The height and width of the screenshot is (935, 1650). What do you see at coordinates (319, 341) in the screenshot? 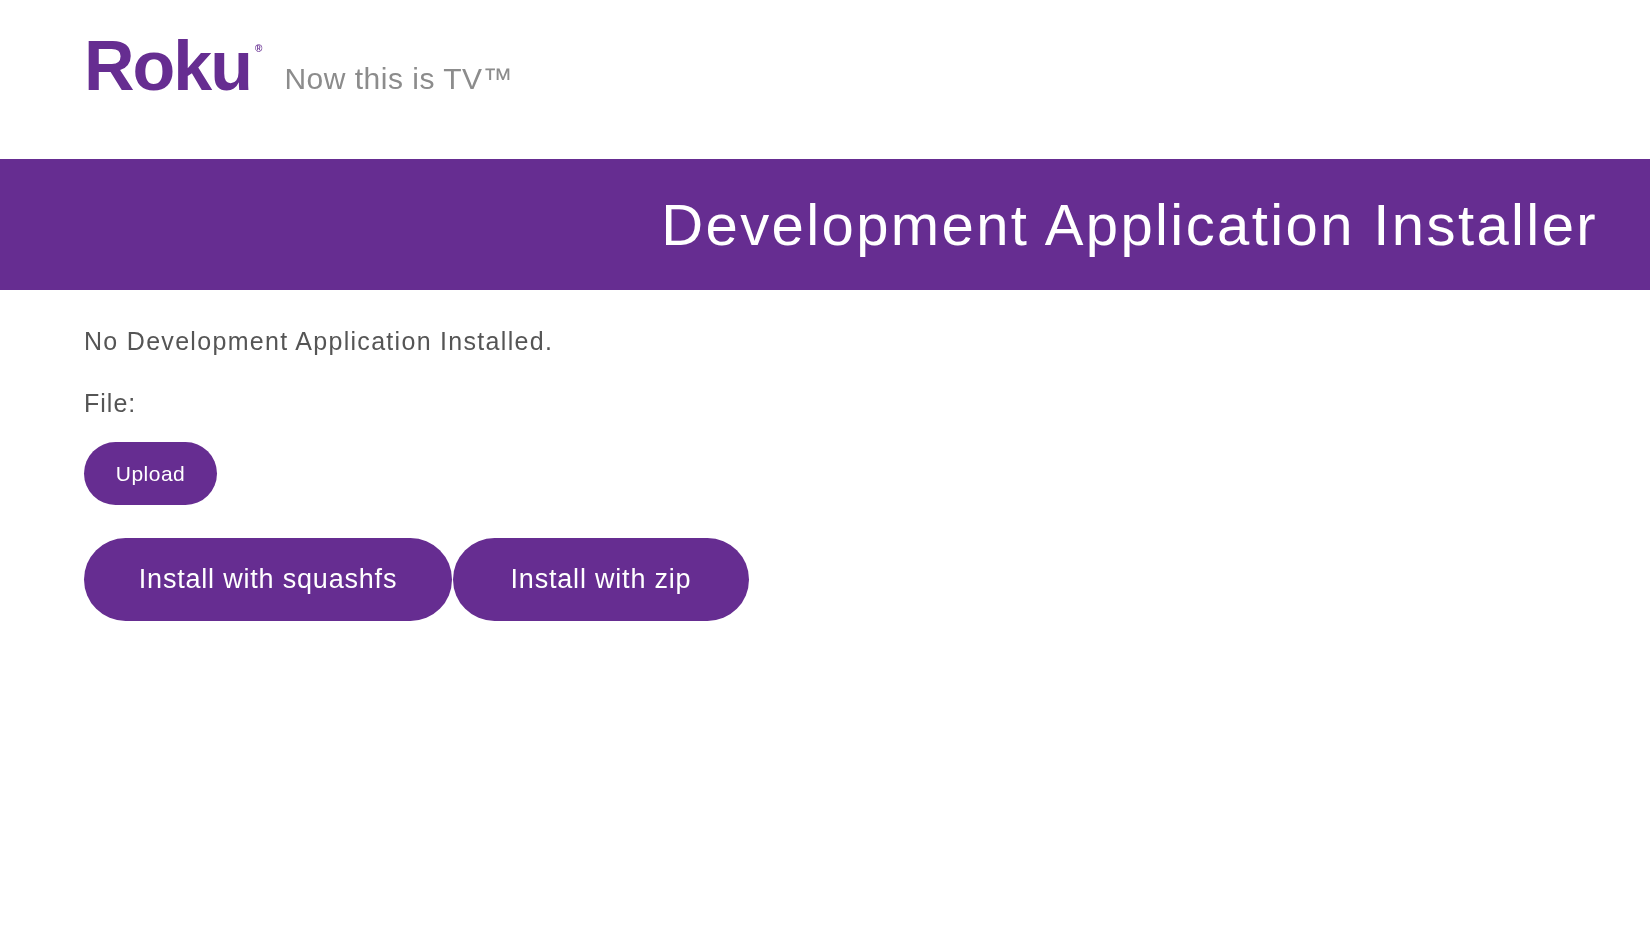
I see `status-text: No Development Application Installed.` at bounding box center [319, 341].